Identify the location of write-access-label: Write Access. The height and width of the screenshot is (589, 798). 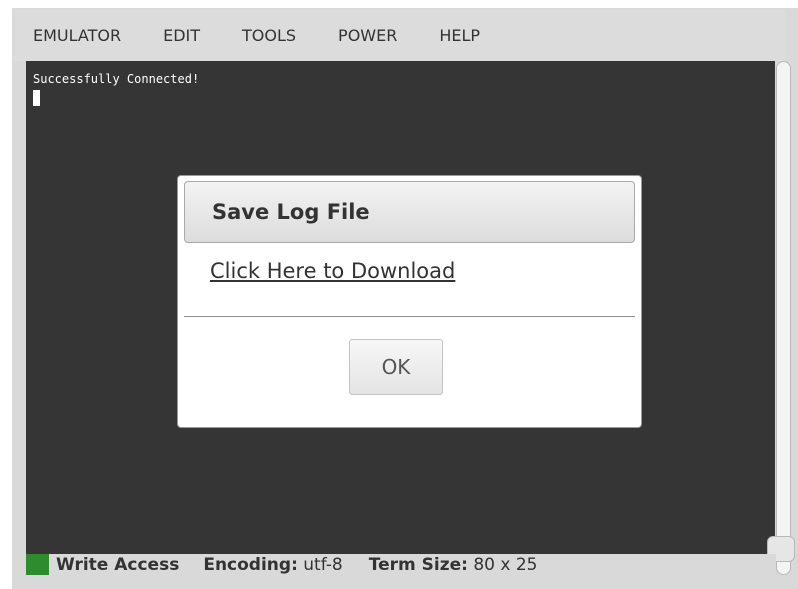
(118, 564).